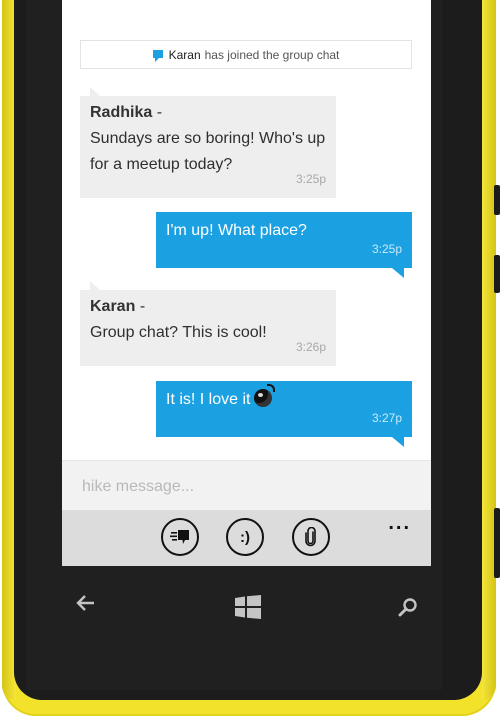 This screenshot has height=720, width=500. I want to click on message-input, so click(242, 487).